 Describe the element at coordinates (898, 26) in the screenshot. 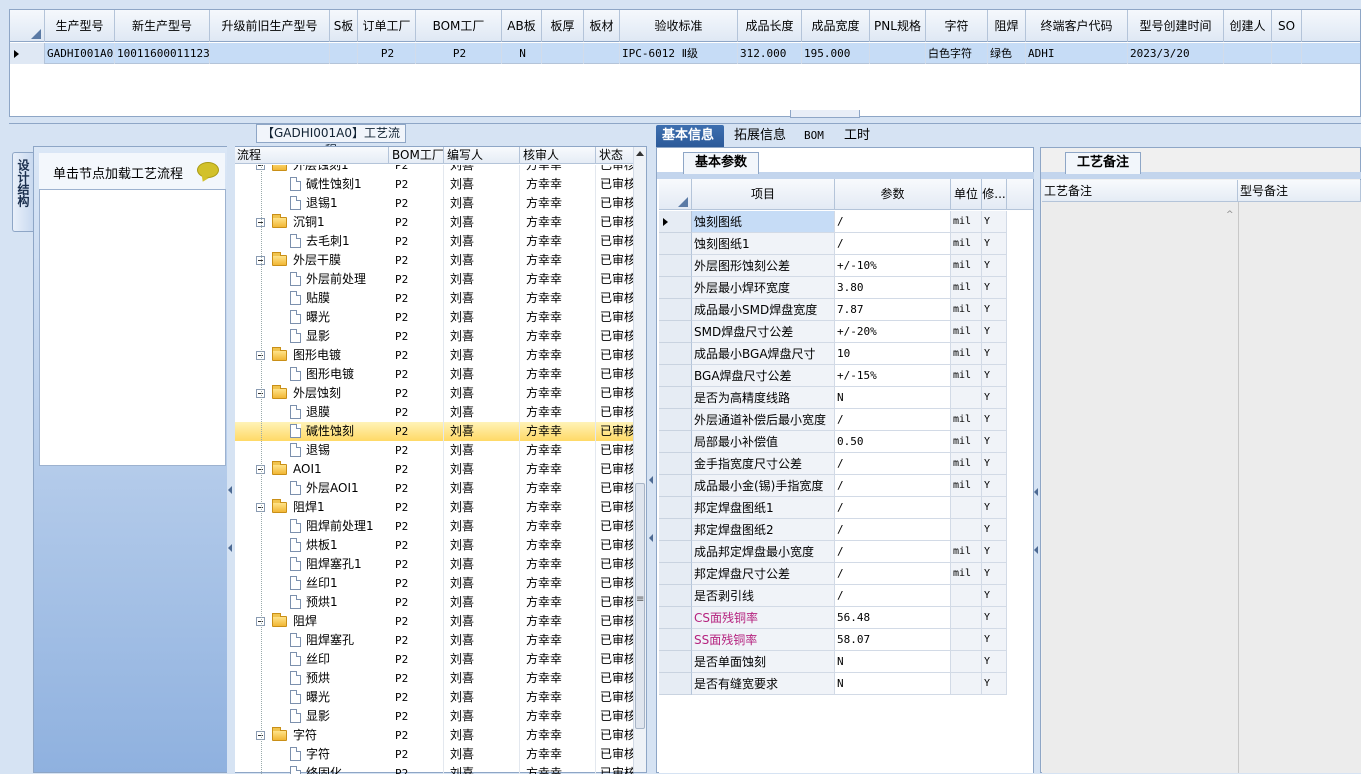

I see `column-header: PNL规格` at that location.